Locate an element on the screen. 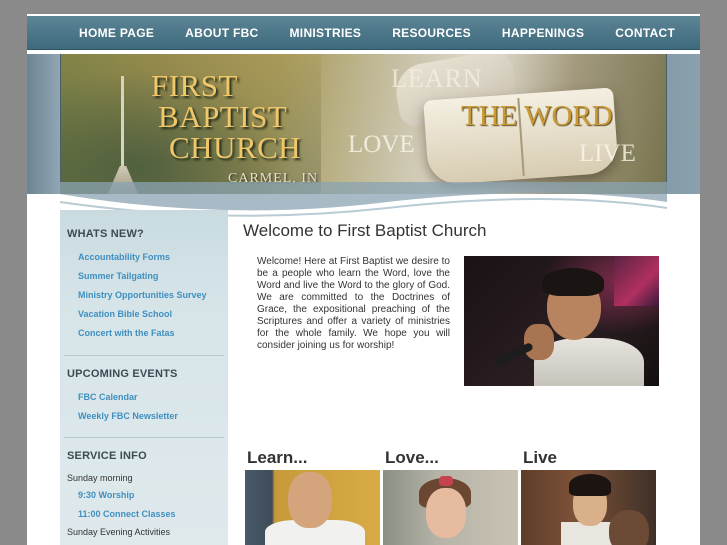 The image size is (727, 545). link-accountability-forms: Accountability Forms is located at coordinates (124, 257).